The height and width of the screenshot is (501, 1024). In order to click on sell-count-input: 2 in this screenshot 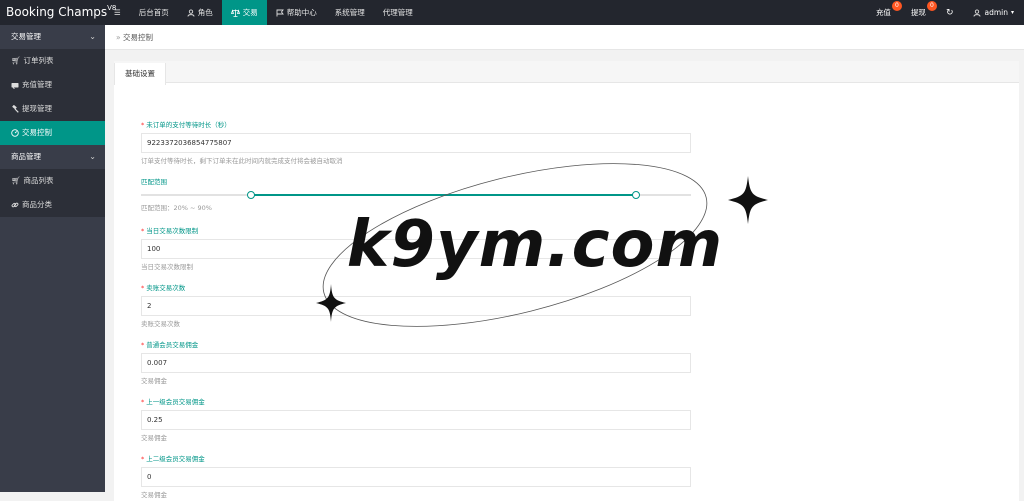, I will do `click(416, 306)`.